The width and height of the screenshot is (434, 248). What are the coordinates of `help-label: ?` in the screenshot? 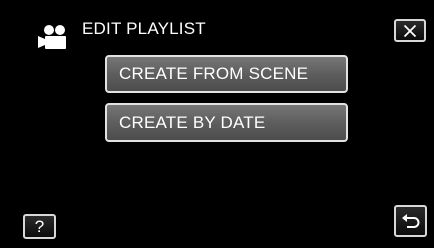 It's located at (39, 226).